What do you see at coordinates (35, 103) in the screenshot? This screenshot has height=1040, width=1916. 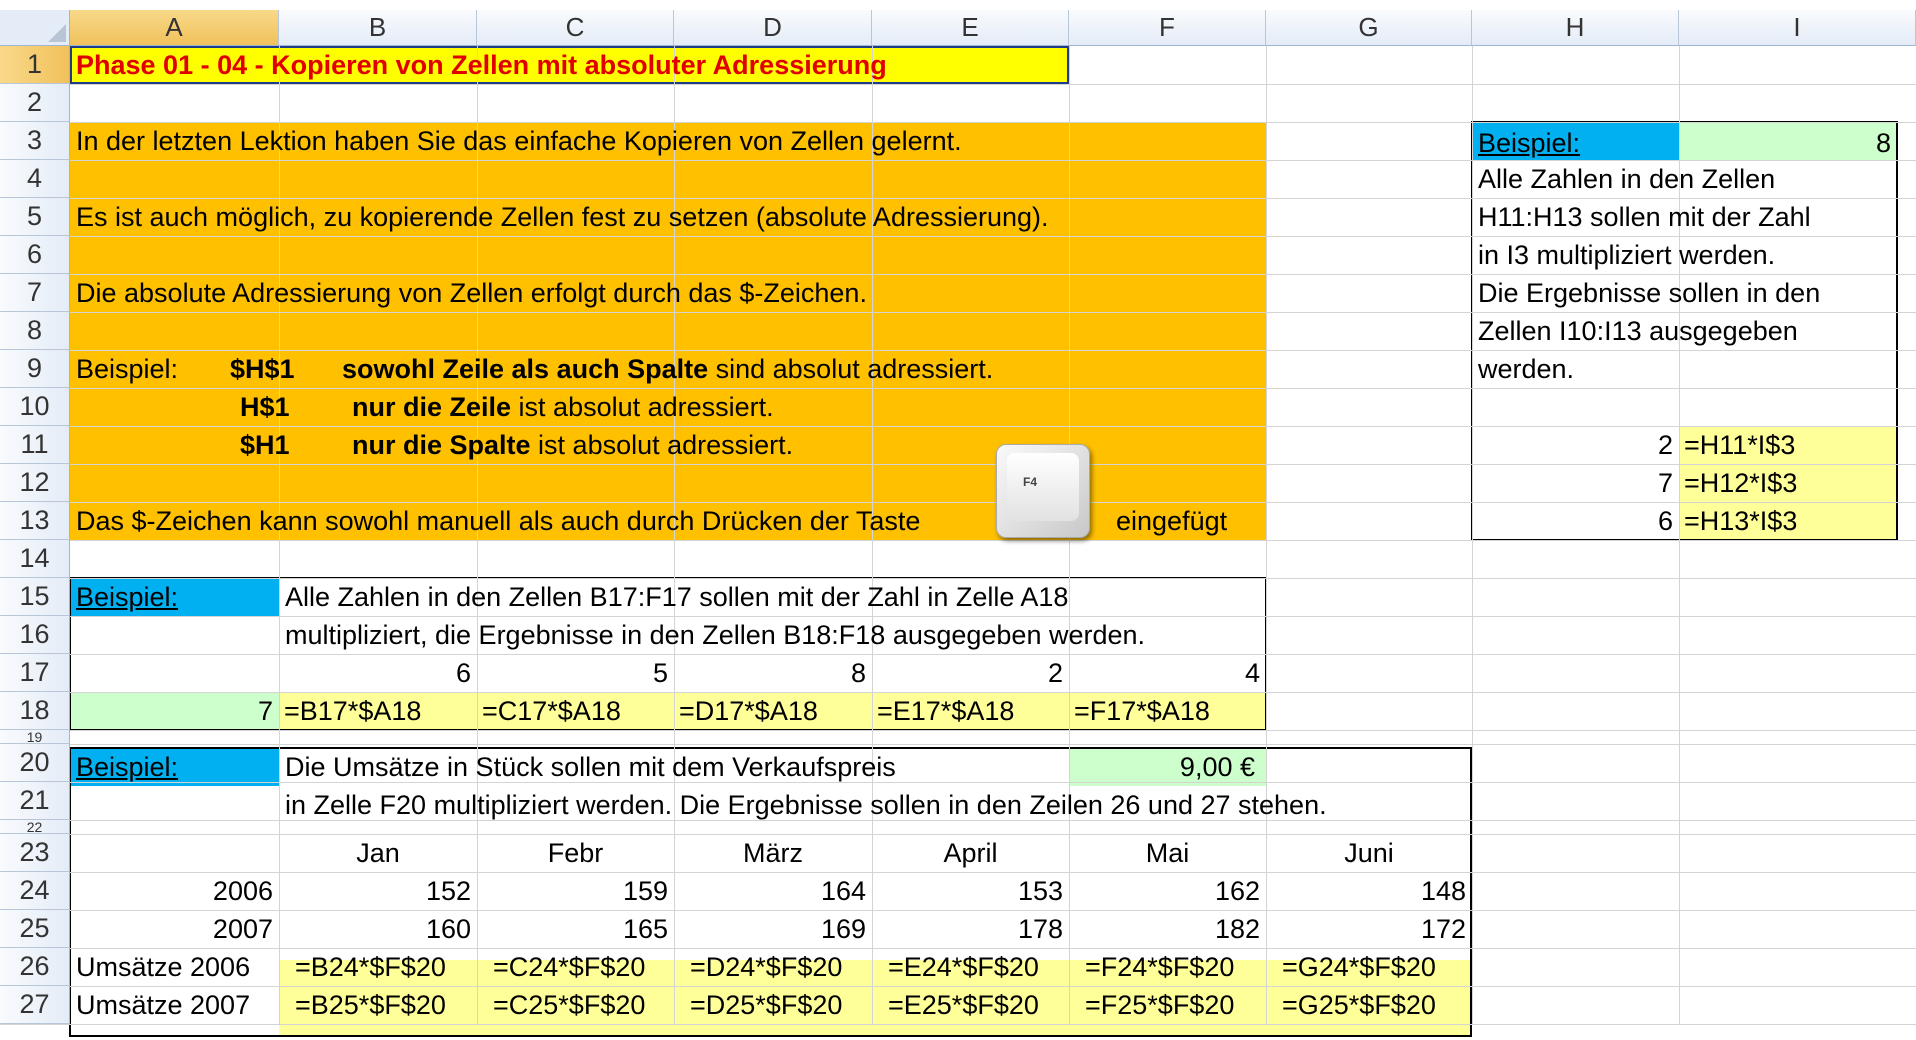 I see `row-header-2: 2` at bounding box center [35, 103].